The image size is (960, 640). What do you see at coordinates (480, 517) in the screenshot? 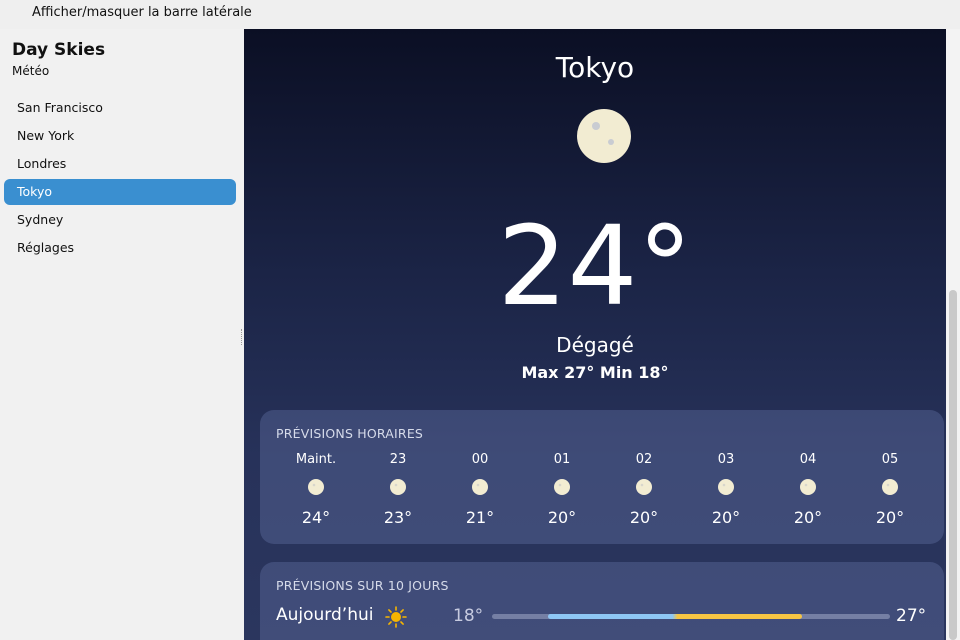
I see `hour-temp: 21°` at bounding box center [480, 517].